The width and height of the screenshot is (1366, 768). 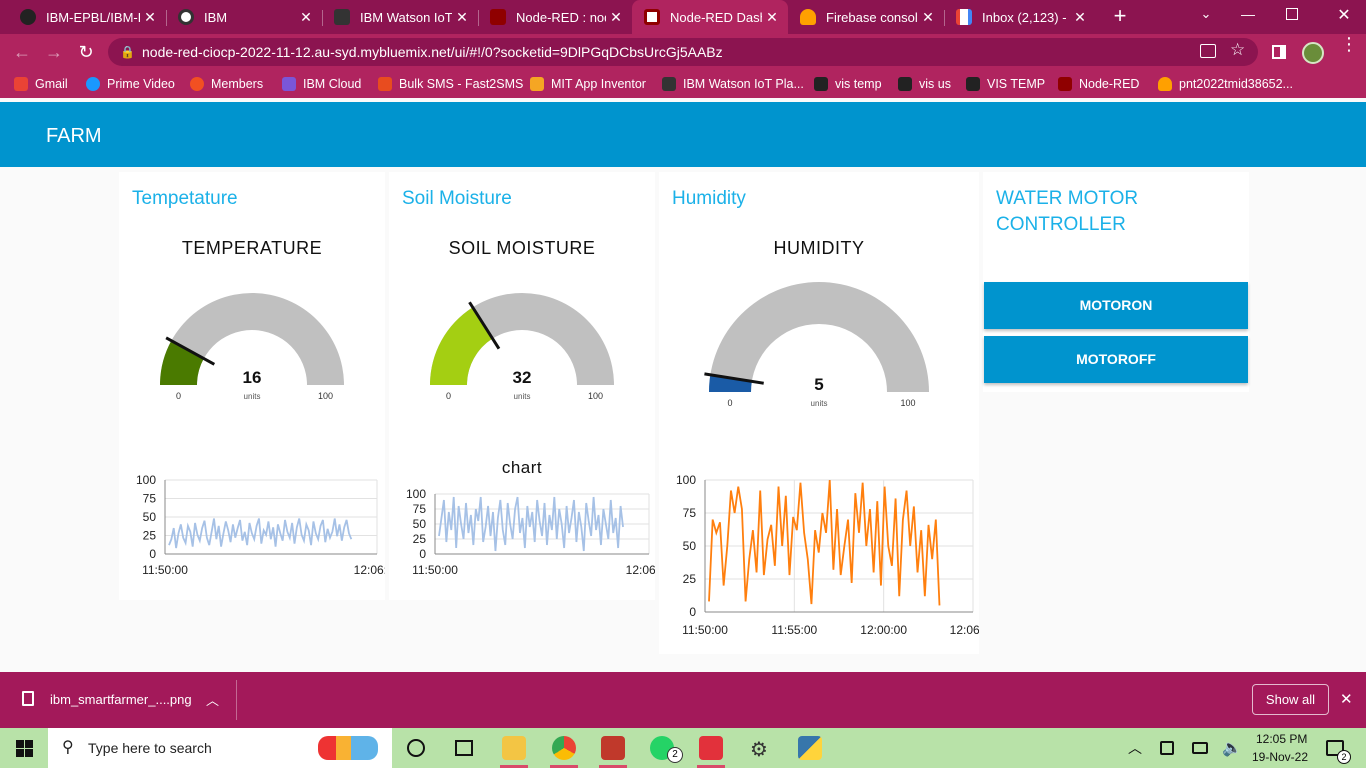 What do you see at coordinates (1290, 699) in the screenshot?
I see `show-all-button: Show all` at bounding box center [1290, 699].